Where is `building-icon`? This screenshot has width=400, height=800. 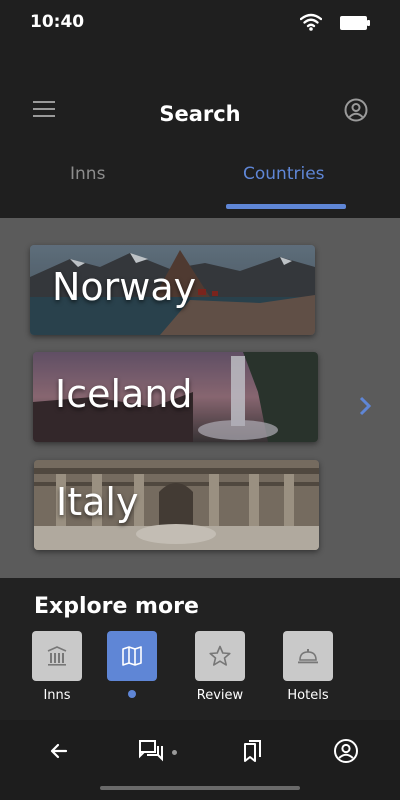
building-icon is located at coordinates (57, 656).